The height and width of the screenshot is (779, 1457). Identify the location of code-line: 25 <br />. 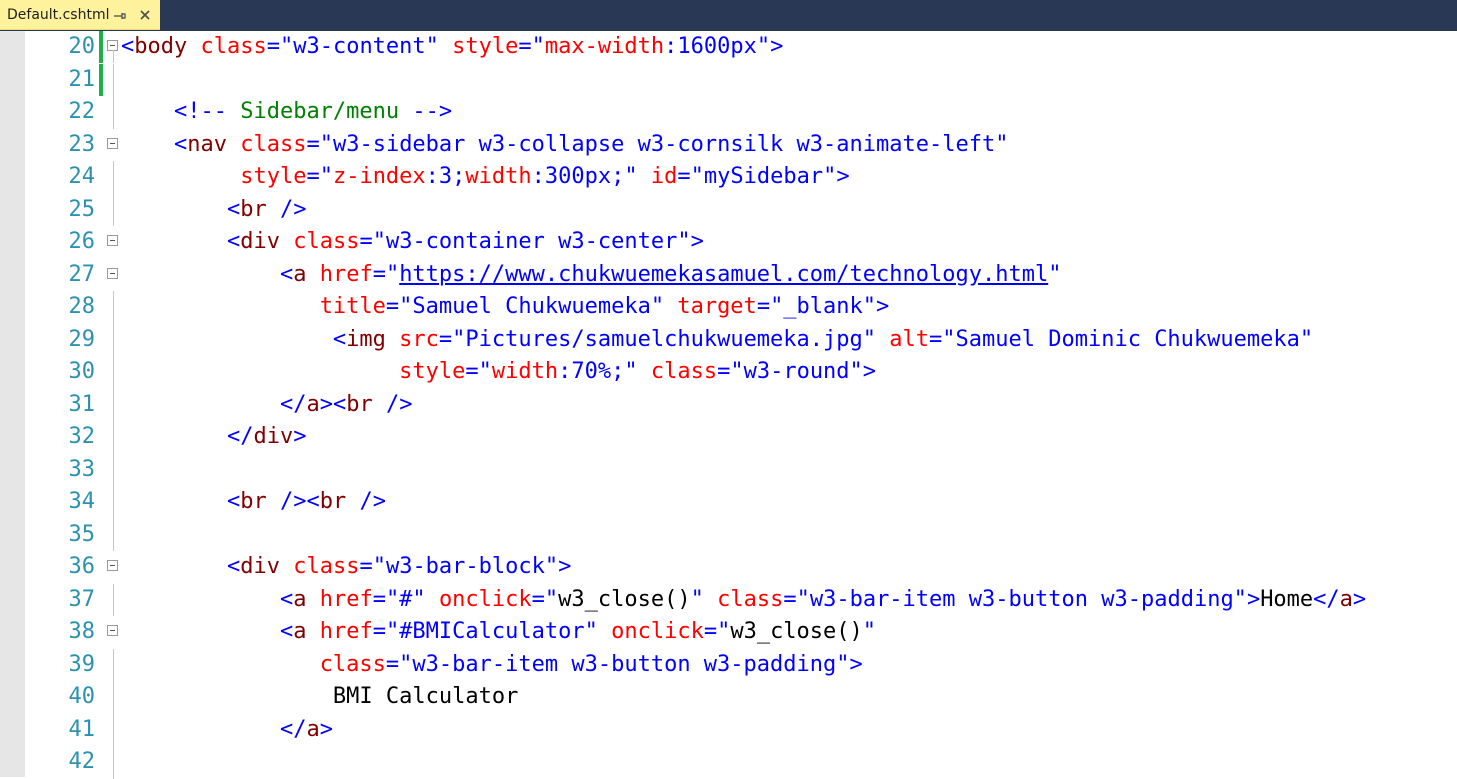
(728, 209).